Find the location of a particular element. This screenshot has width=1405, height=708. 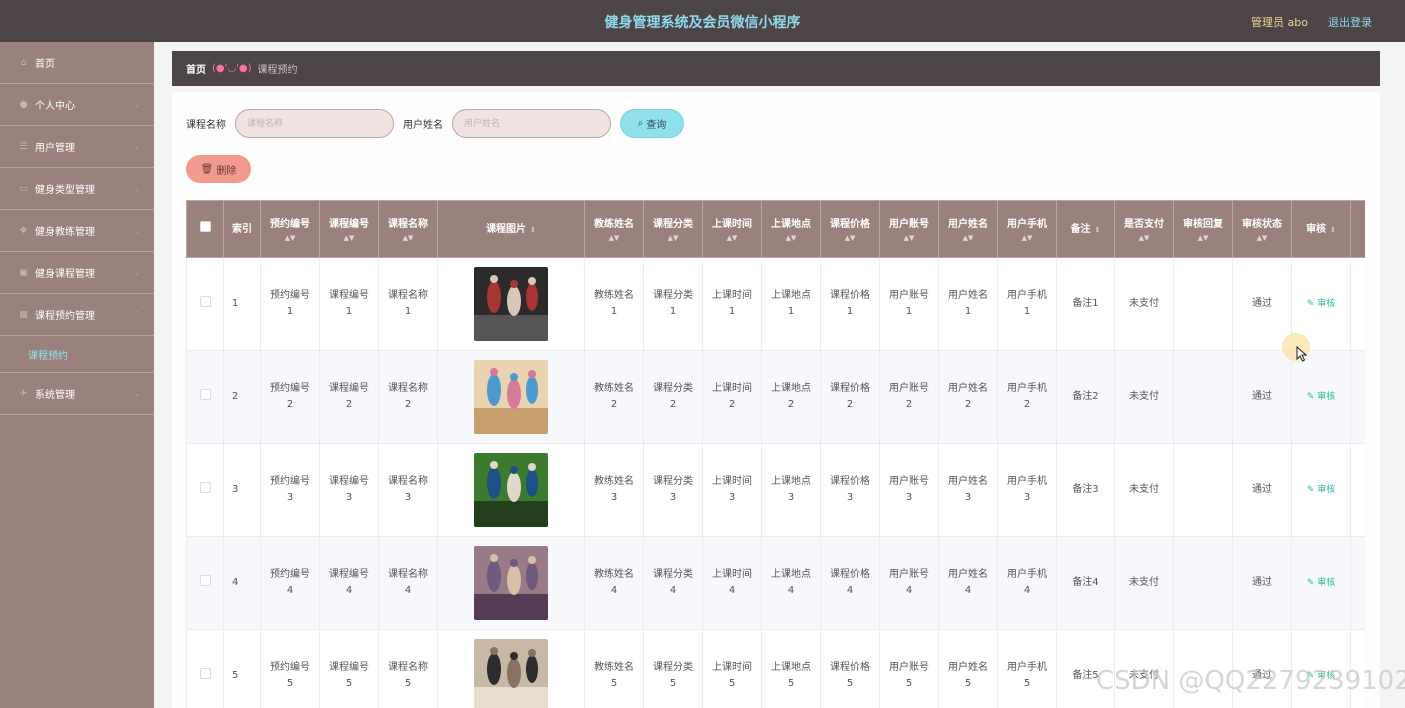

col-place: 上课地点 ▲▼ is located at coordinates (791, 229).